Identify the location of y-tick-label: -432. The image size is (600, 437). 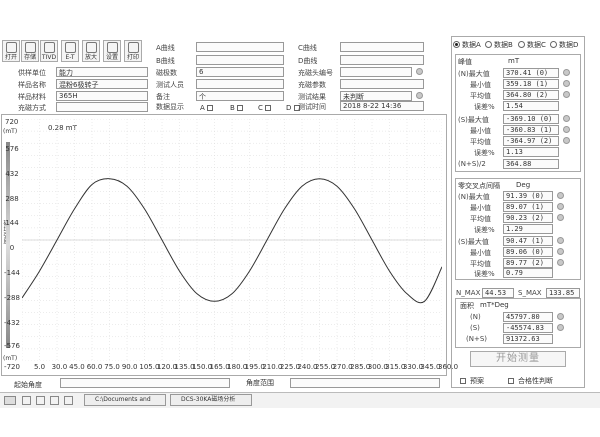
(12, 323).